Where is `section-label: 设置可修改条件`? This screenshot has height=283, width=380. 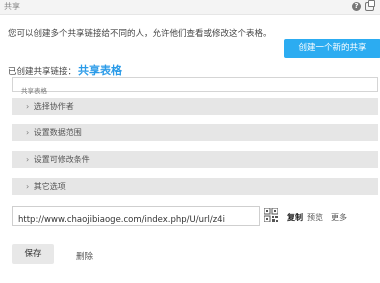
section-label: 设置可修改条件 is located at coordinates (61, 159).